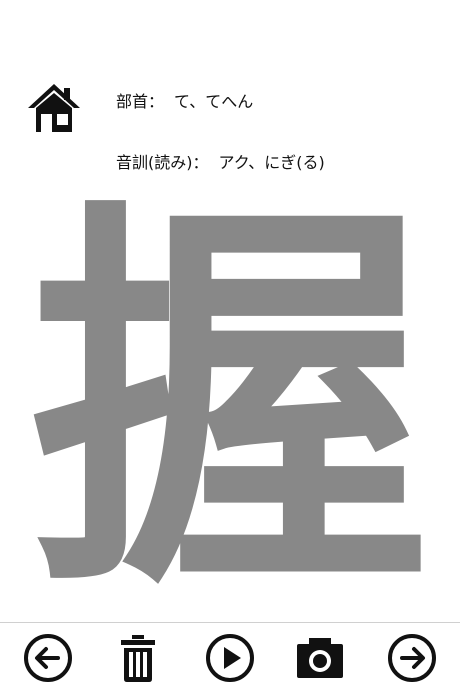  I want to click on radical-label: 部首：, so click(140, 101).